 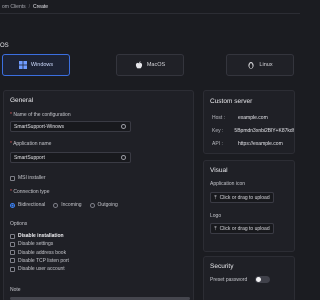 I want to click on logo-upload-button: ⤒ Click or drag to upload, so click(x=242, y=228).